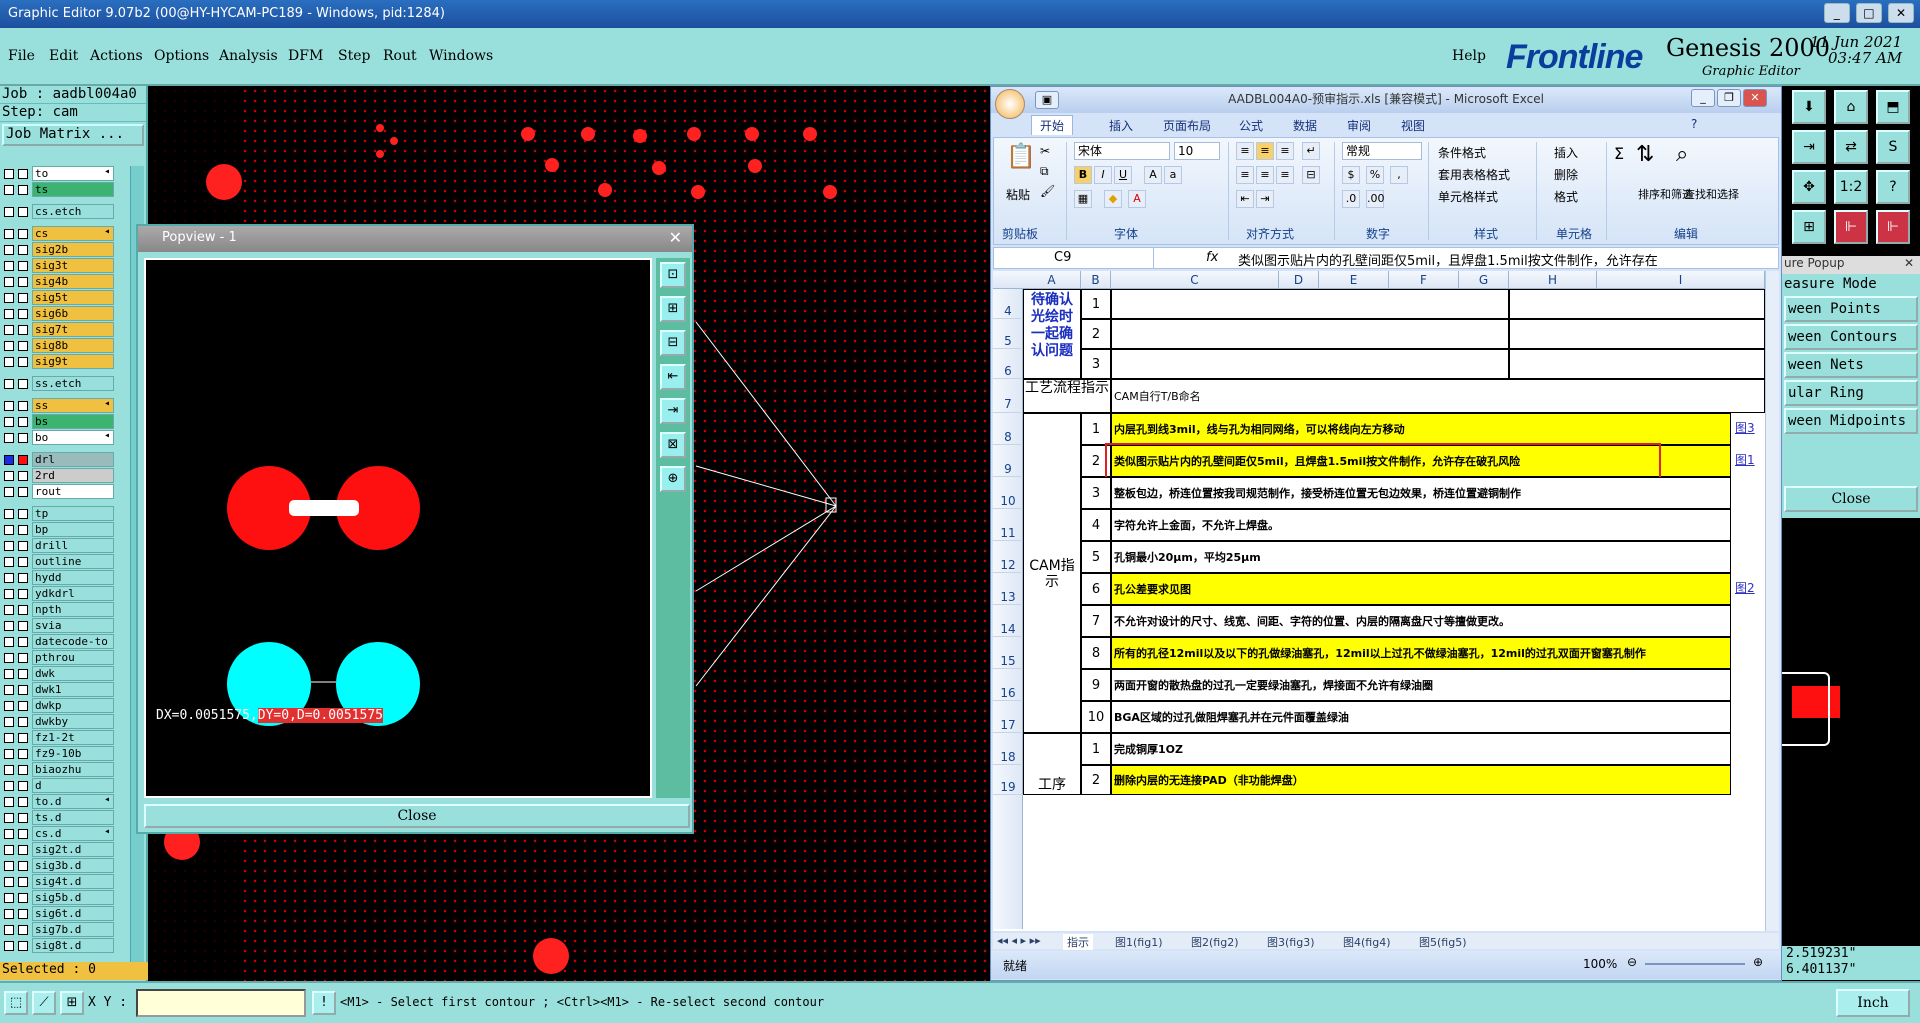 The width and height of the screenshot is (1920, 1023). I want to click on layer-name: dwkp, so click(73, 705).